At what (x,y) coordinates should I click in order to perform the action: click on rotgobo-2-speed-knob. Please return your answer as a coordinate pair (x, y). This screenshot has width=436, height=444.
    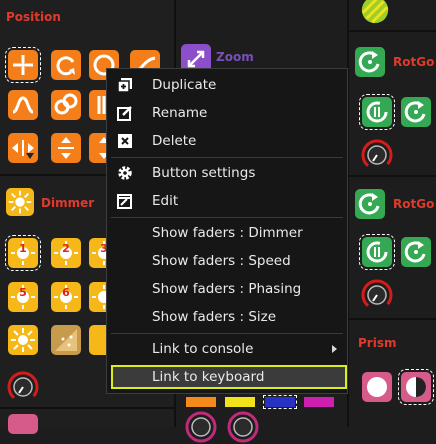
    Looking at the image, I should click on (377, 295).